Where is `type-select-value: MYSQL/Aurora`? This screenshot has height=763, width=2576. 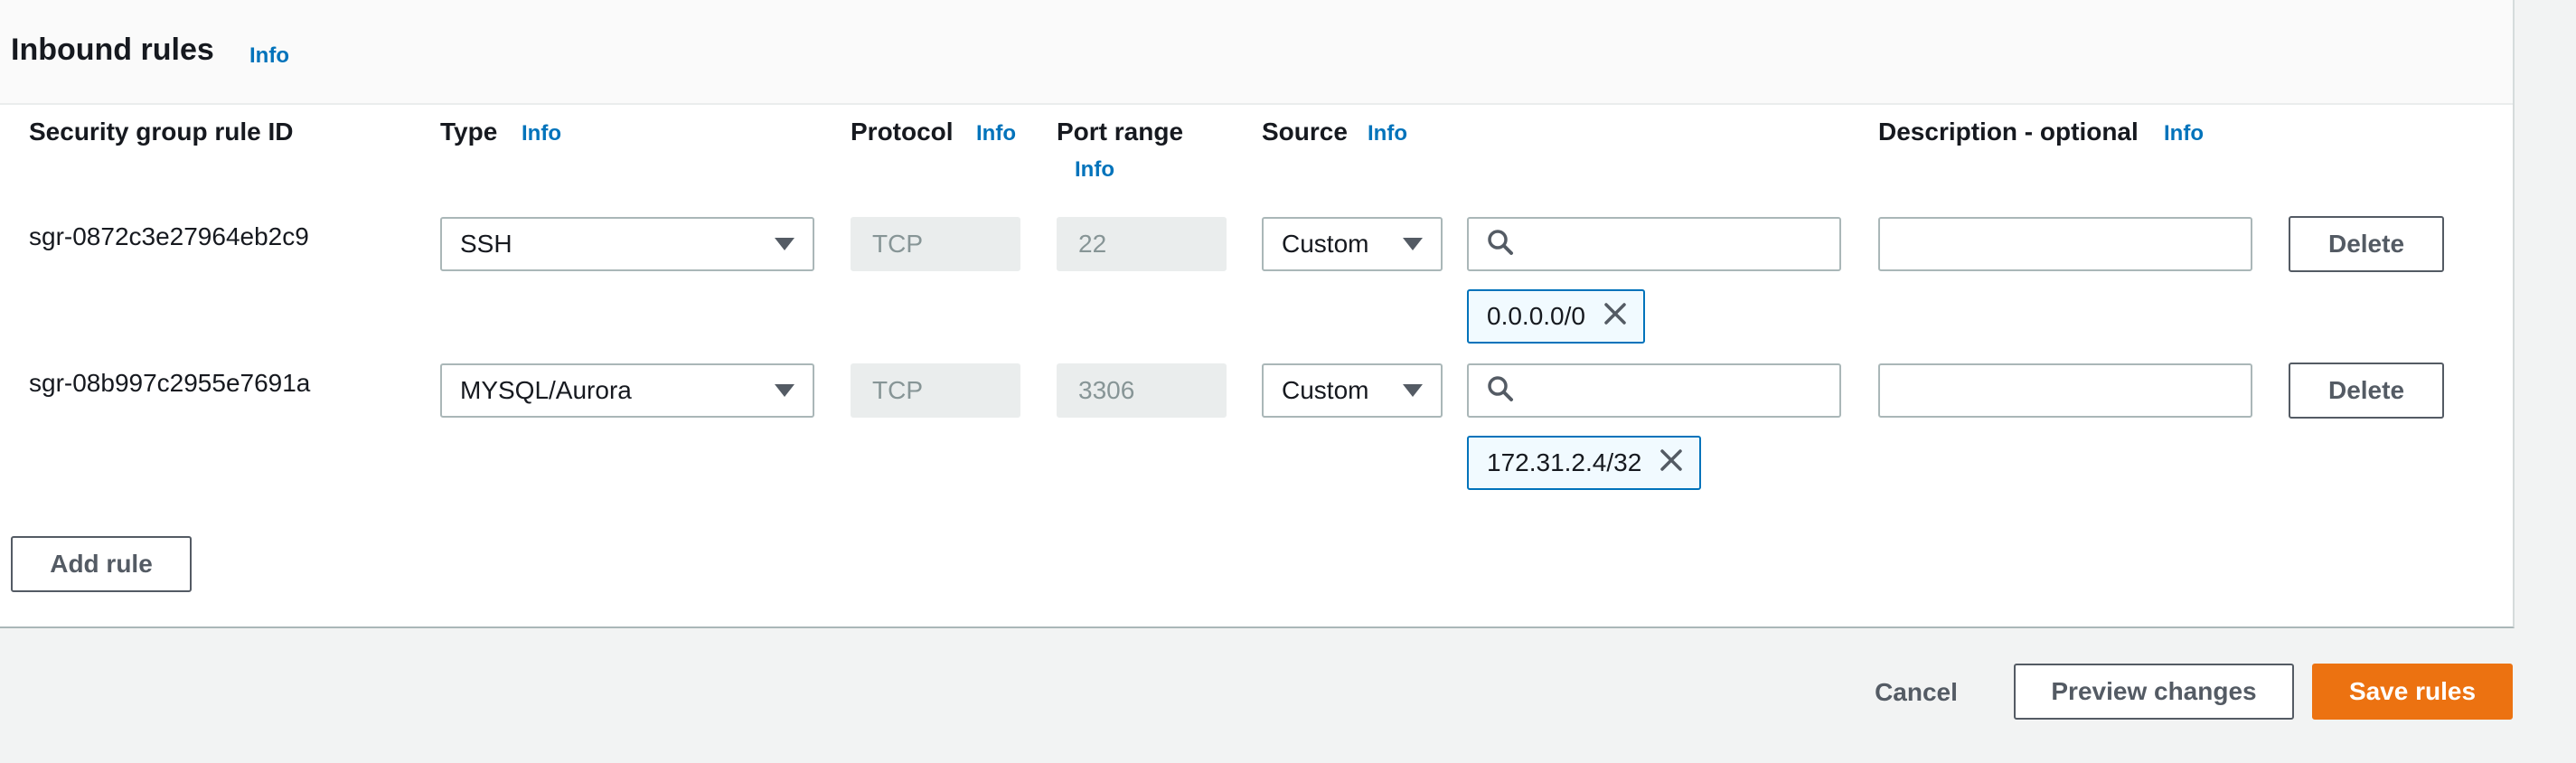 type-select-value: MYSQL/Aurora is located at coordinates (546, 390).